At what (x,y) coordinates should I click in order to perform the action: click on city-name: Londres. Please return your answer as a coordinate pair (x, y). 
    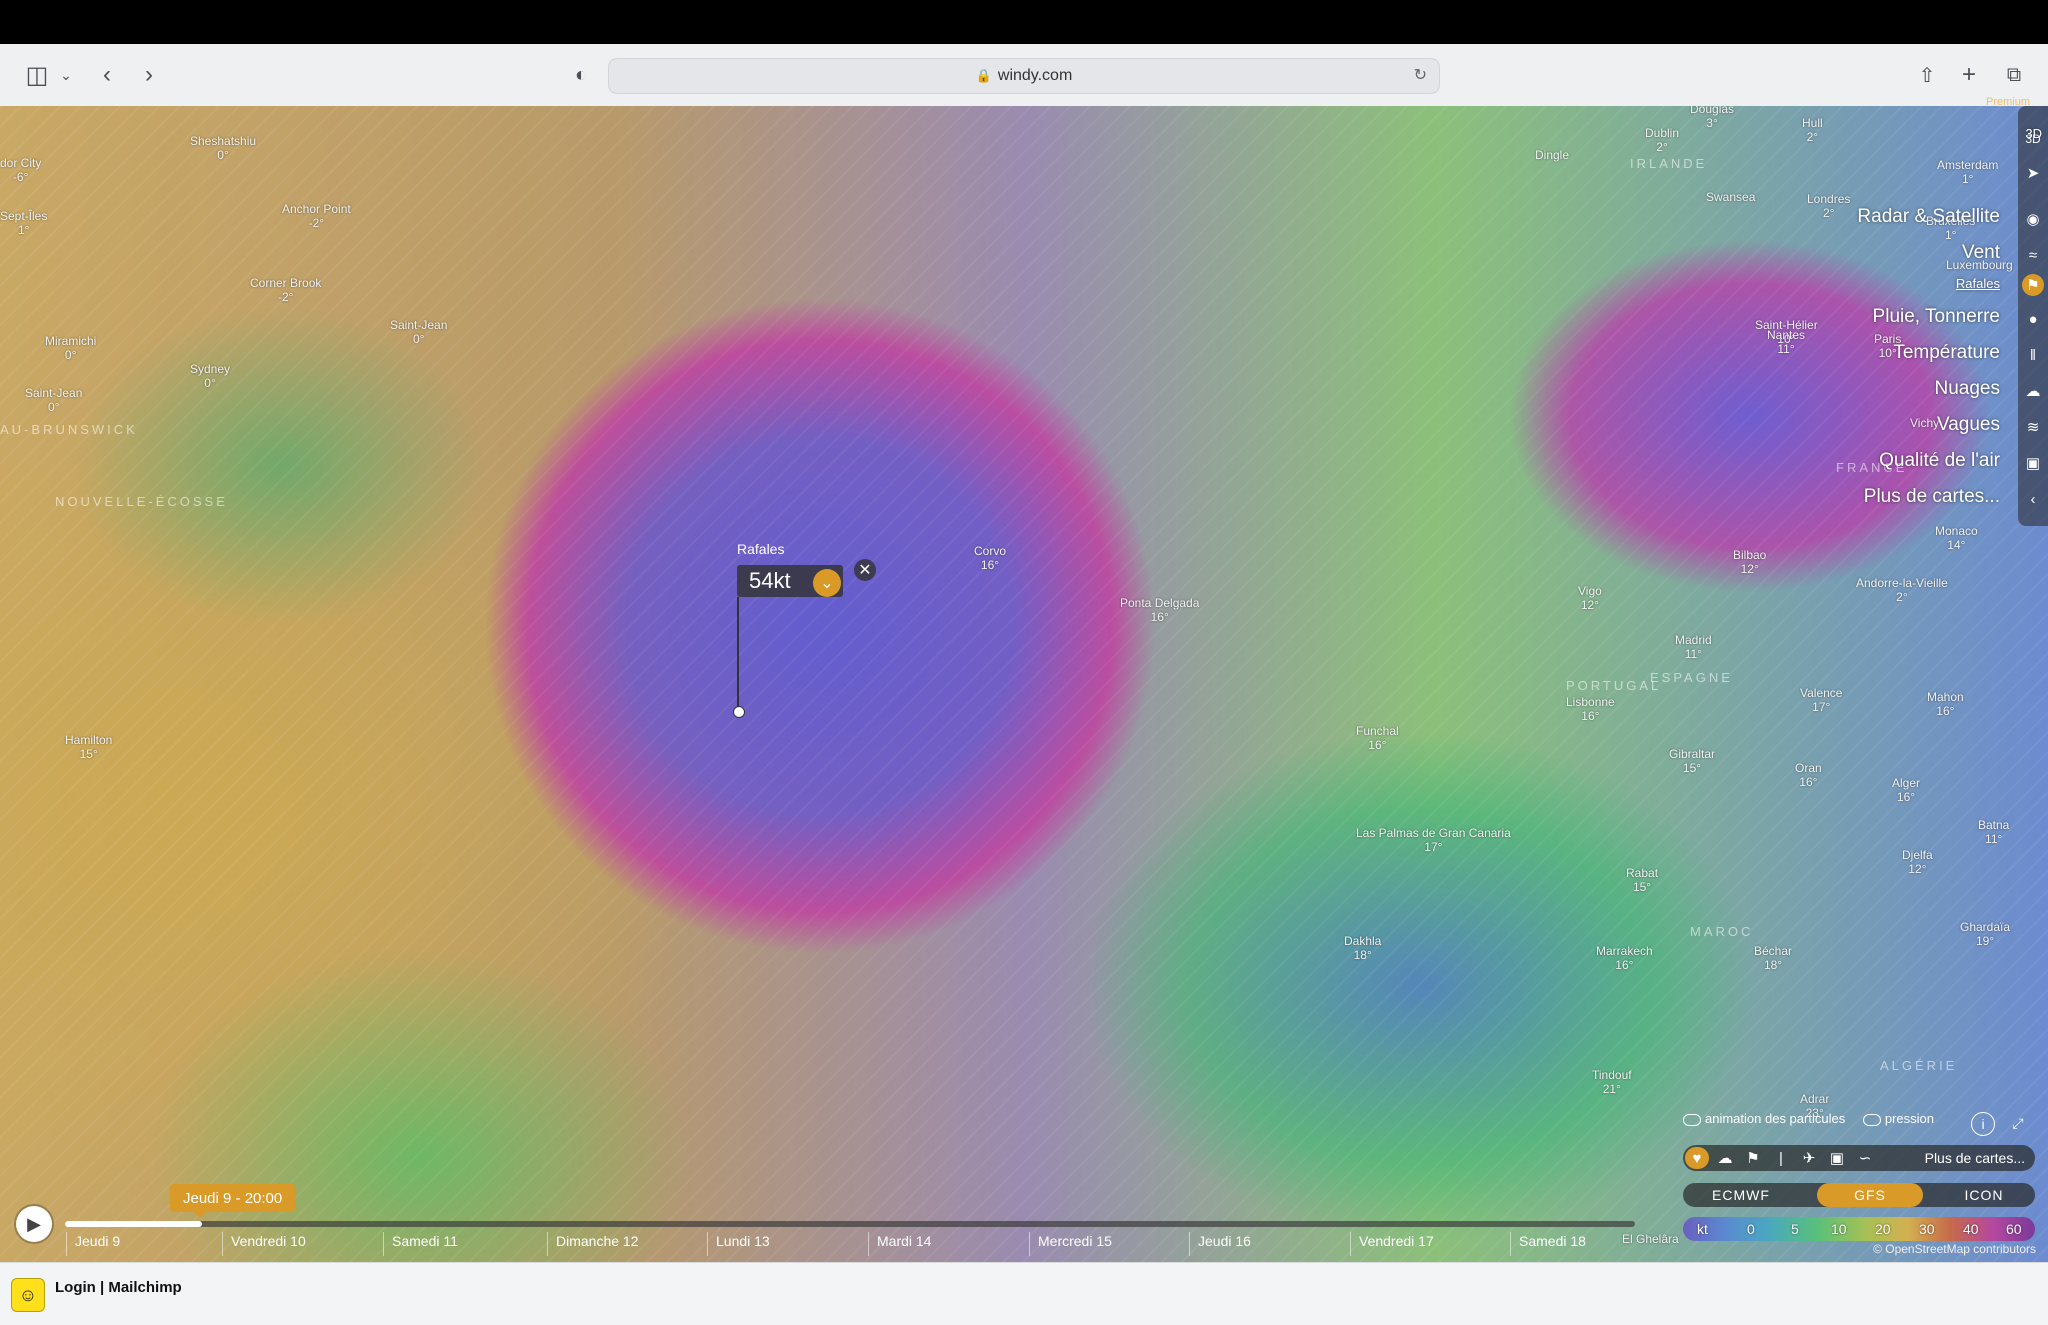
    Looking at the image, I should click on (1829, 199).